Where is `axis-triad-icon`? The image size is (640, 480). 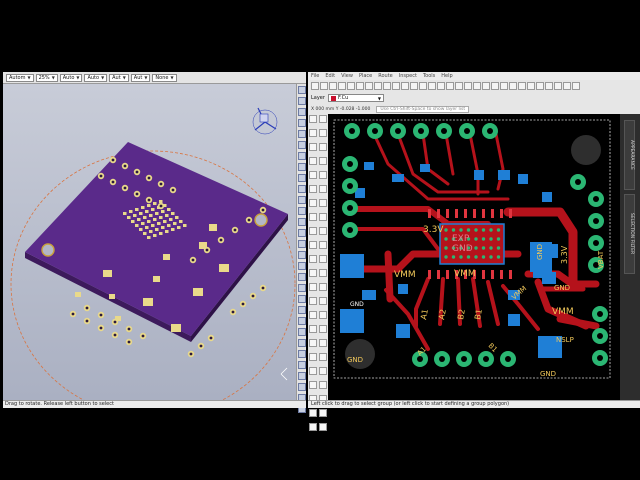
axis-triad-icon is located at coordinates (265, 121).